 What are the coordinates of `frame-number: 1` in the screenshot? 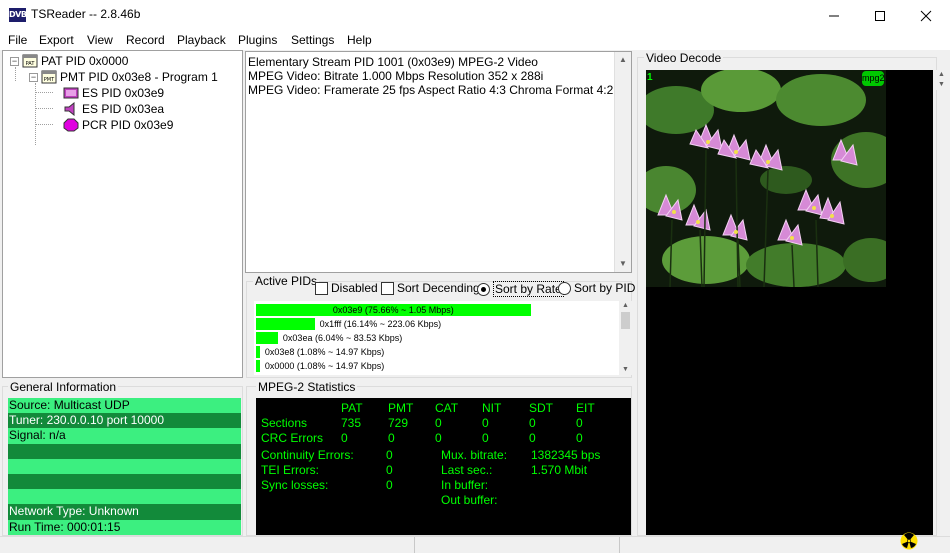 It's located at (650, 77).